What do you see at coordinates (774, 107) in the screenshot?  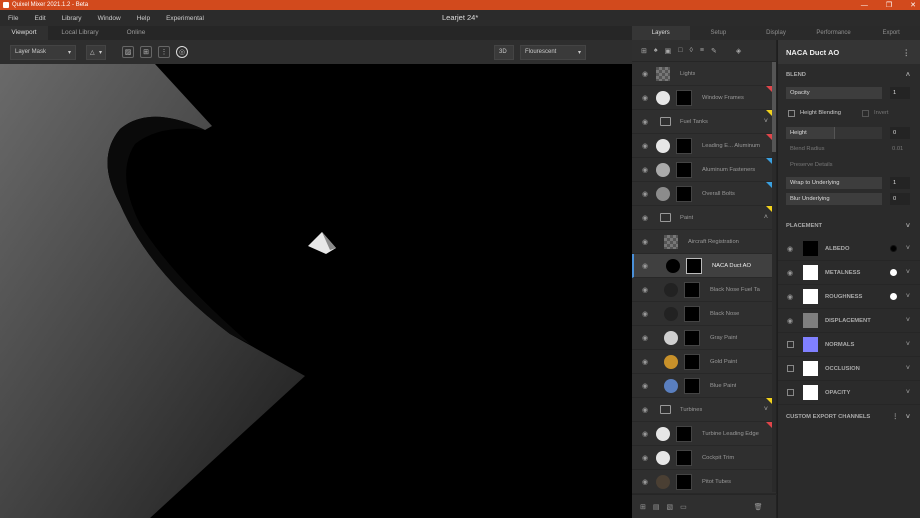 I see `scrollbar-thumb` at bounding box center [774, 107].